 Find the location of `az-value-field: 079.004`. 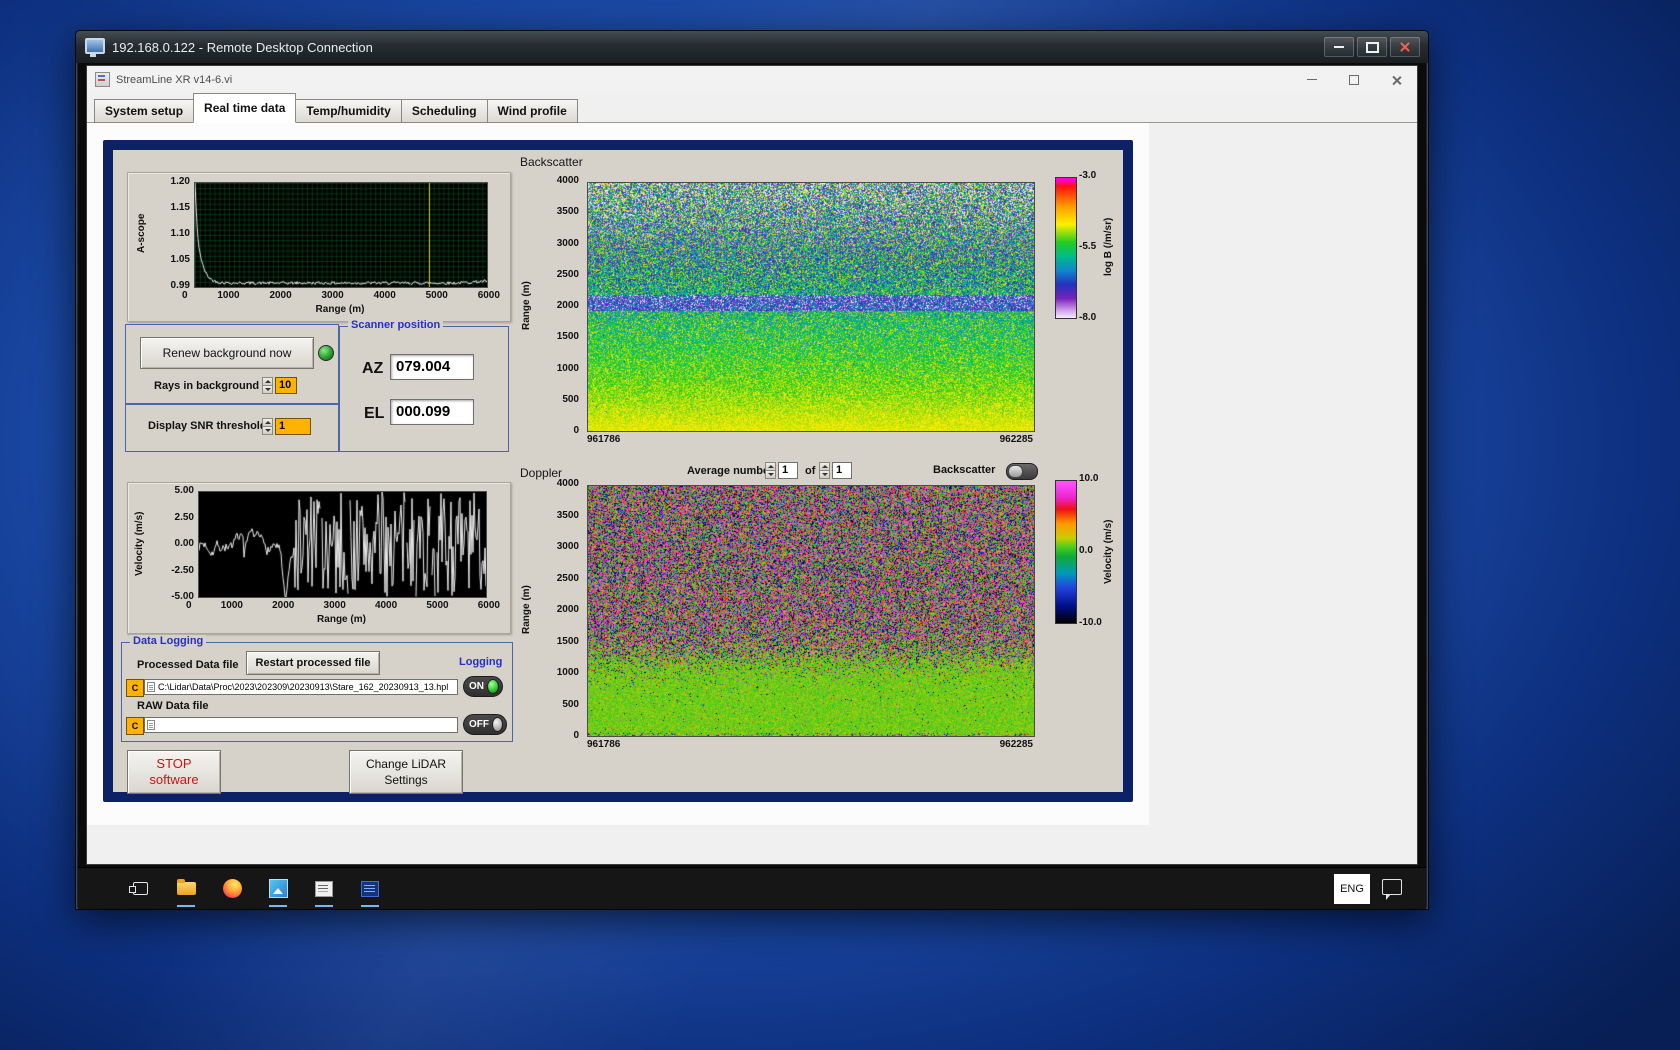

az-value-field: 079.004 is located at coordinates (432, 367).